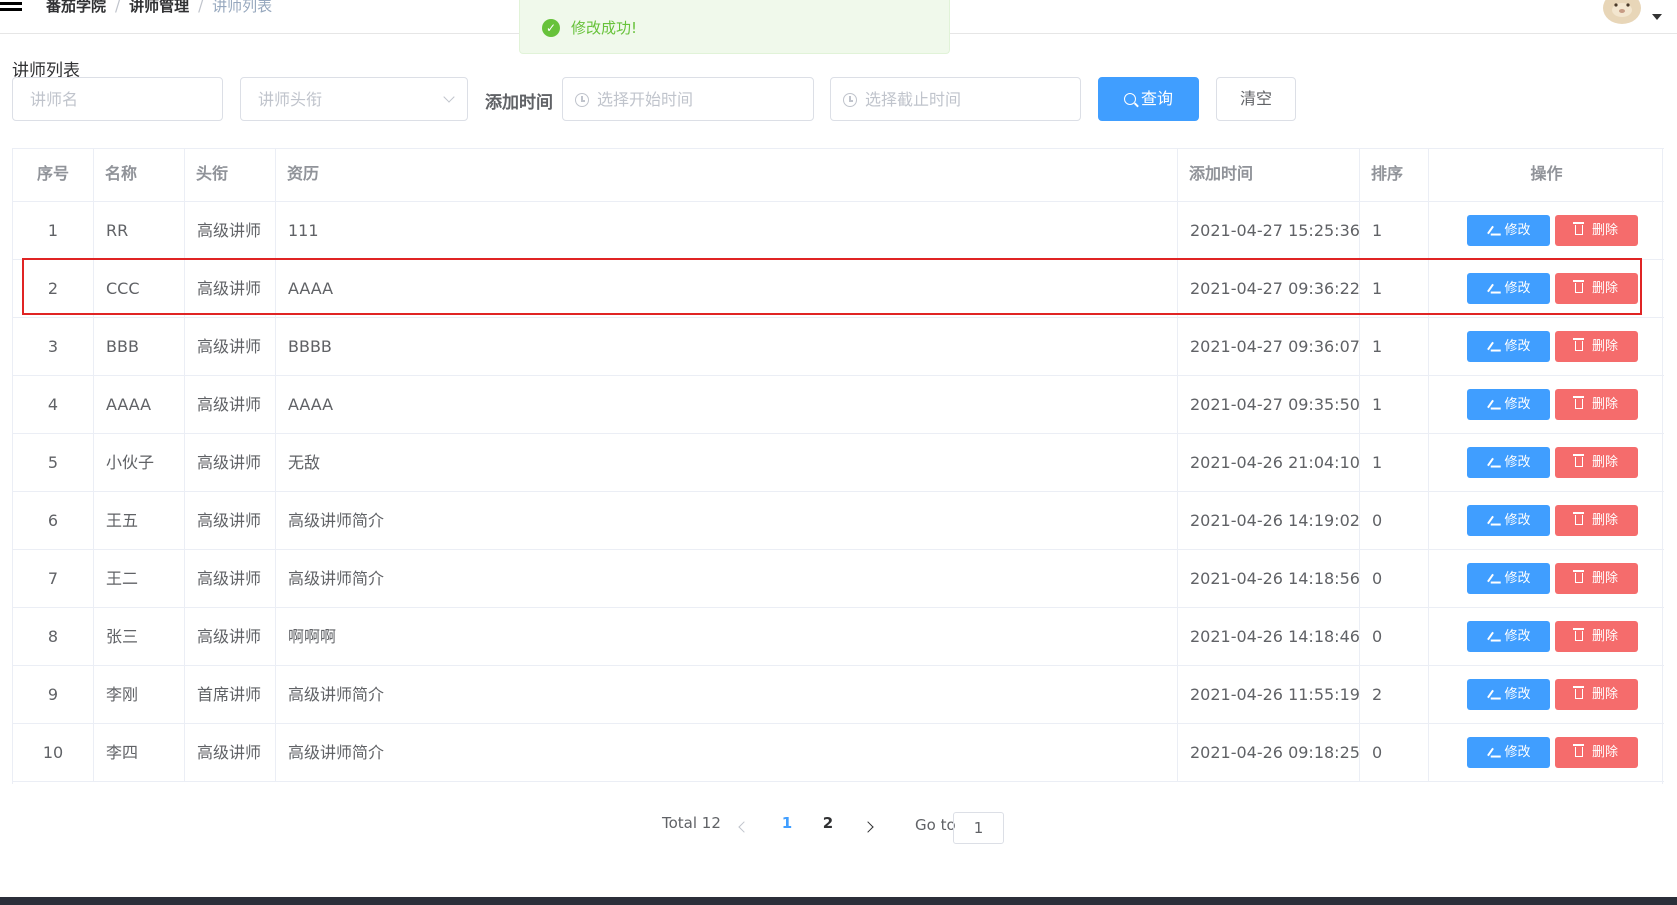  What do you see at coordinates (1622, 13) in the screenshot?
I see `avatar` at bounding box center [1622, 13].